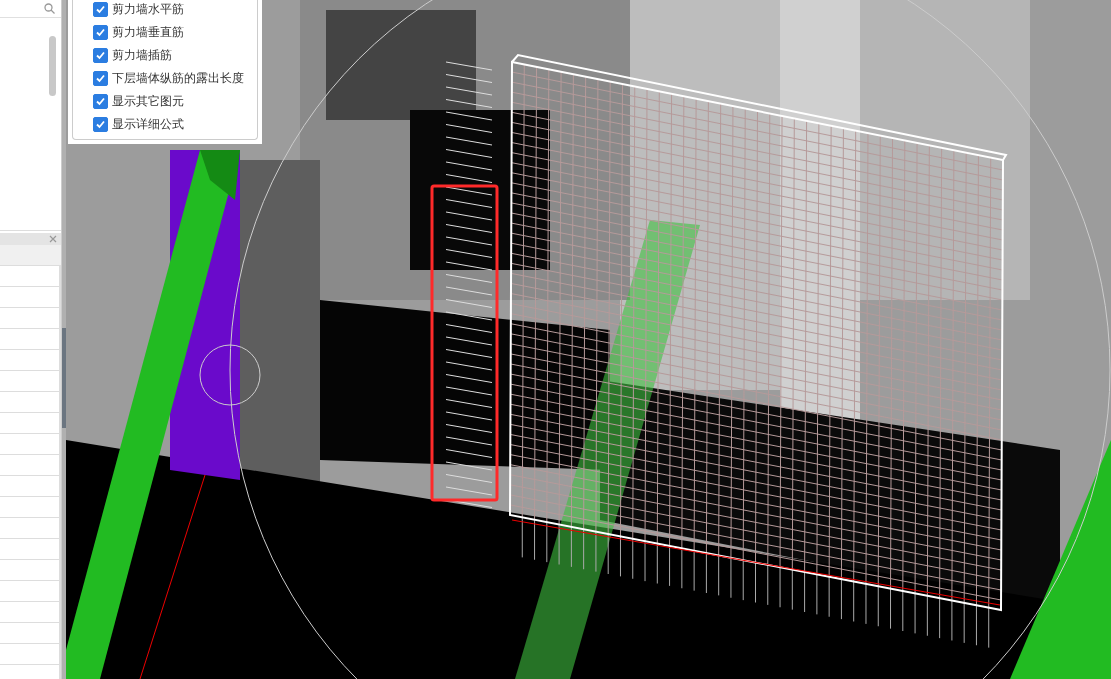  I want to click on option-checkbox: 显示其它图元, so click(175, 101).